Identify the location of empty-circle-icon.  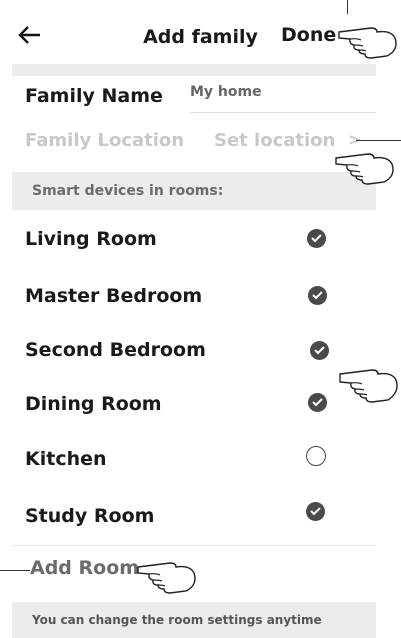
(316, 456).